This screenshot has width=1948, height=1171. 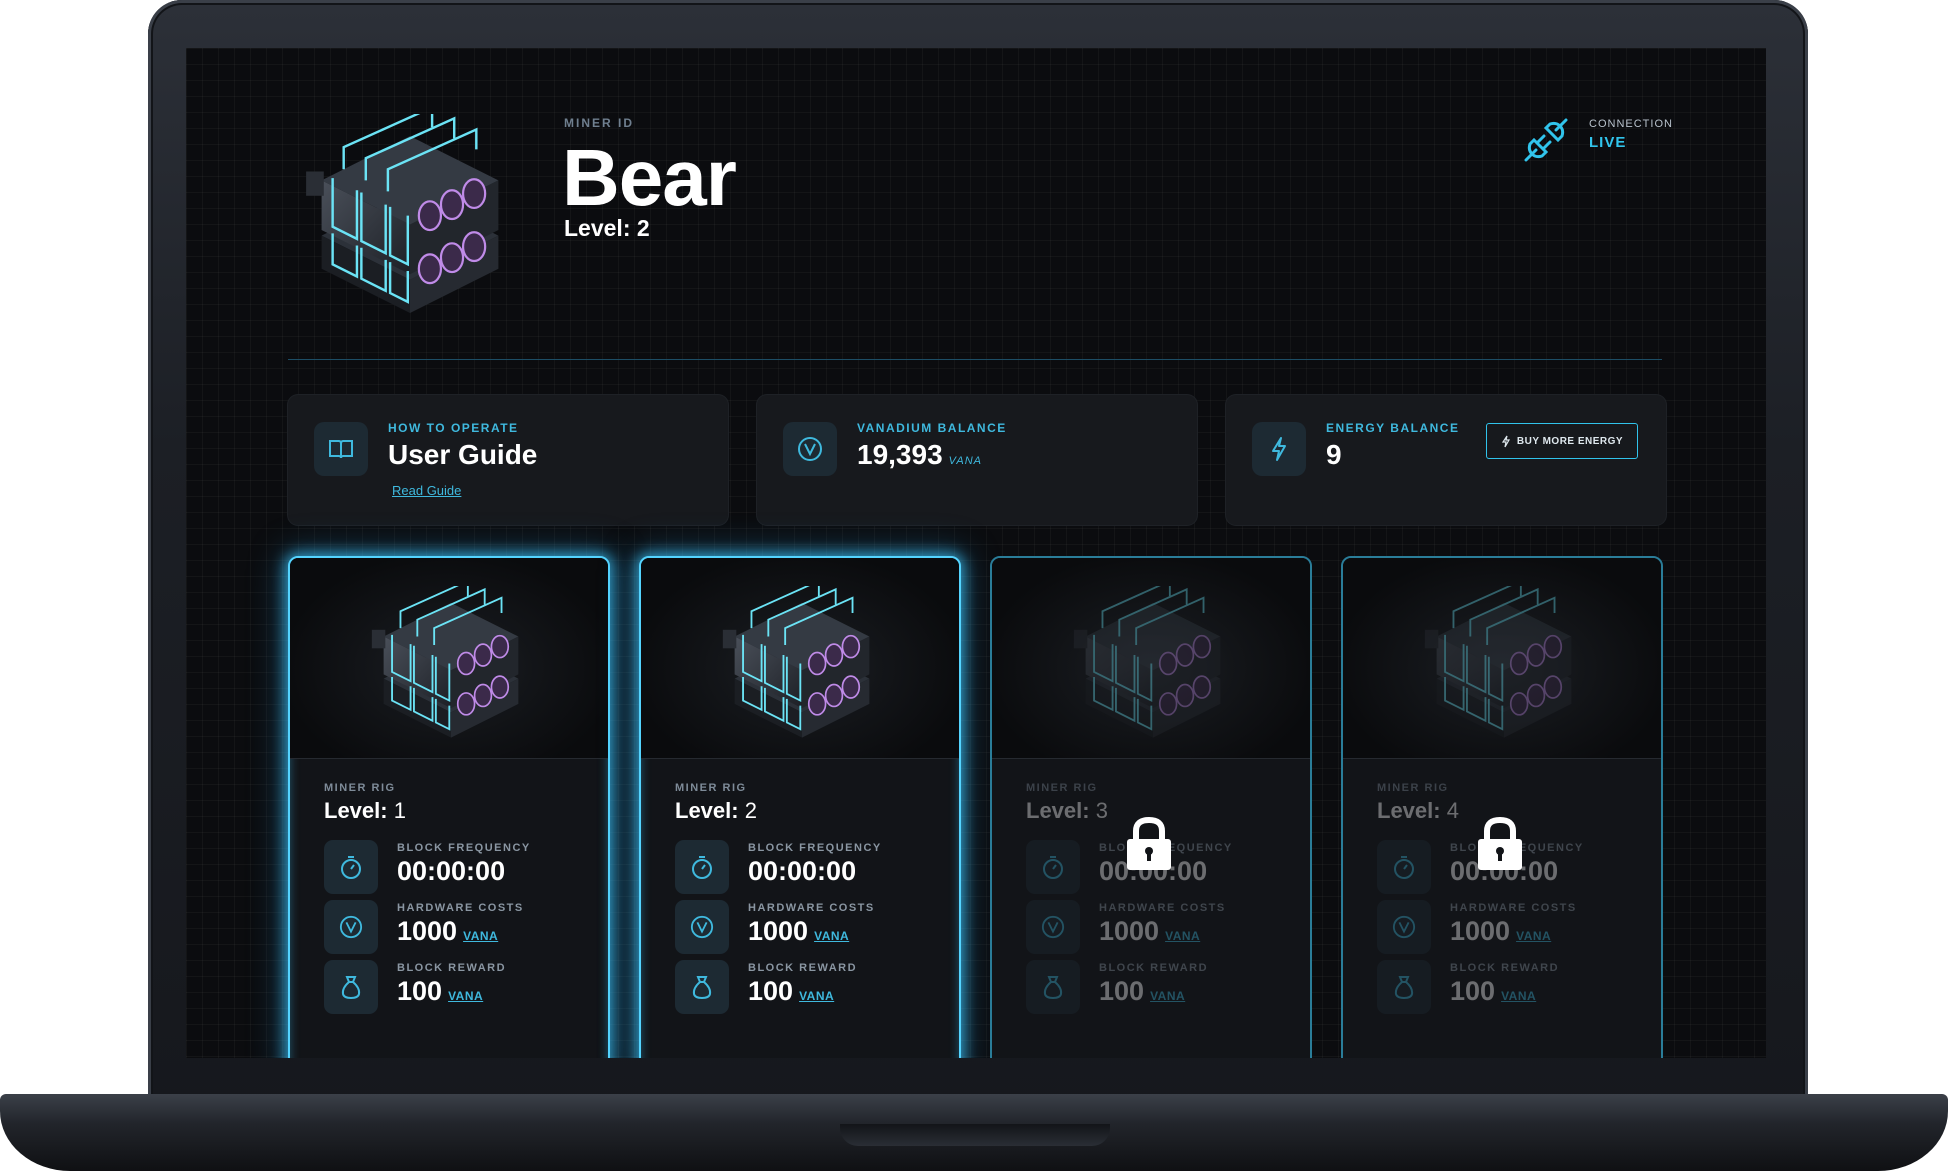 What do you see at coordinates (453, 428) in the screenshot?
I see `user-guide-label: HOW TO OPERATE` at bounding box center [453, 428].